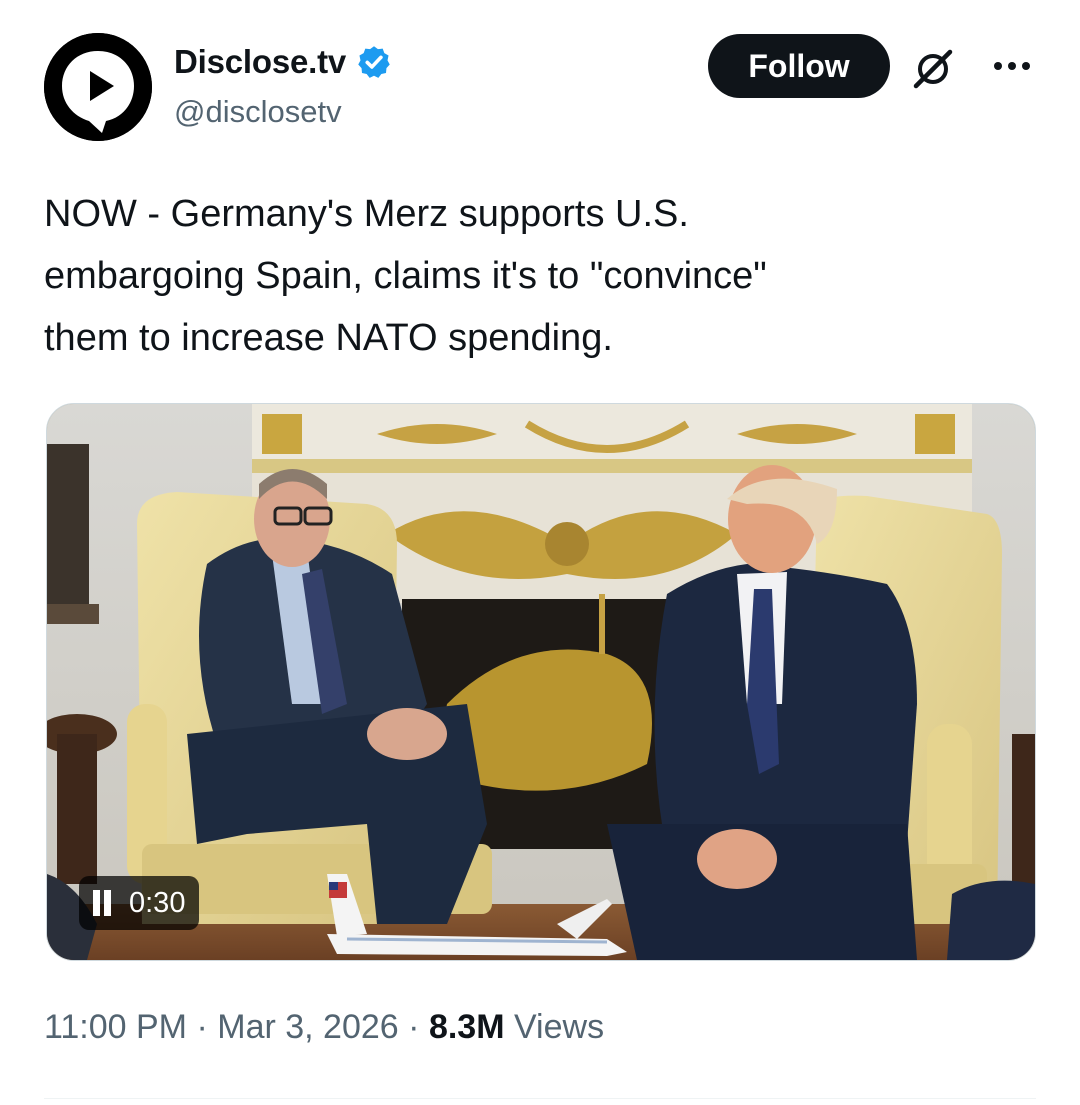 The image size is (1080, 1105). What do you see at coordinates (258, 112) in the screenshot?
I see `author-handle: @disclosetv` at bounding box center [258, 112].